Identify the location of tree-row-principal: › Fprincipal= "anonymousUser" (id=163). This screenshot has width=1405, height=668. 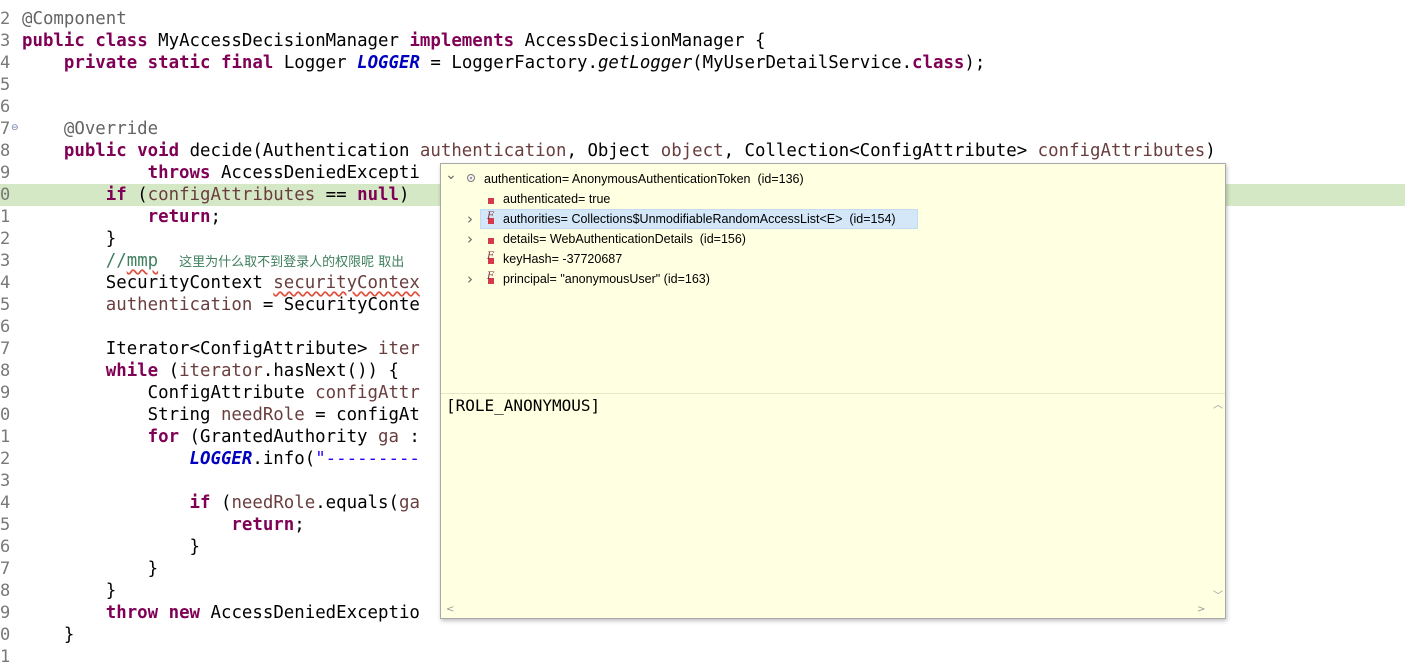
(831, 279).